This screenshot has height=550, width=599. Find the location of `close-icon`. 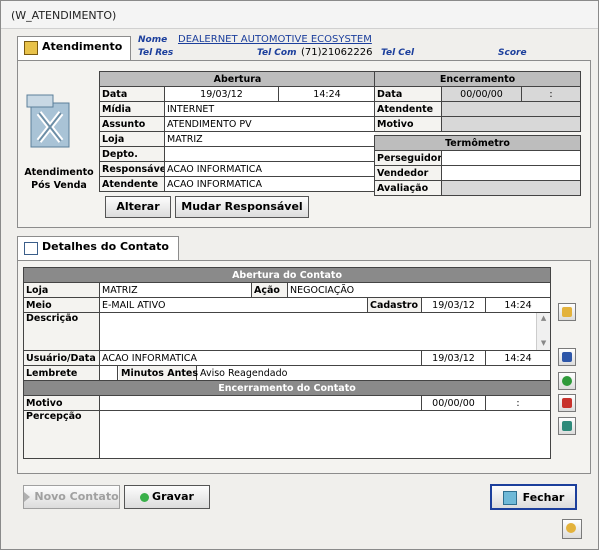

close-icon is located at coordinates (509, 498).